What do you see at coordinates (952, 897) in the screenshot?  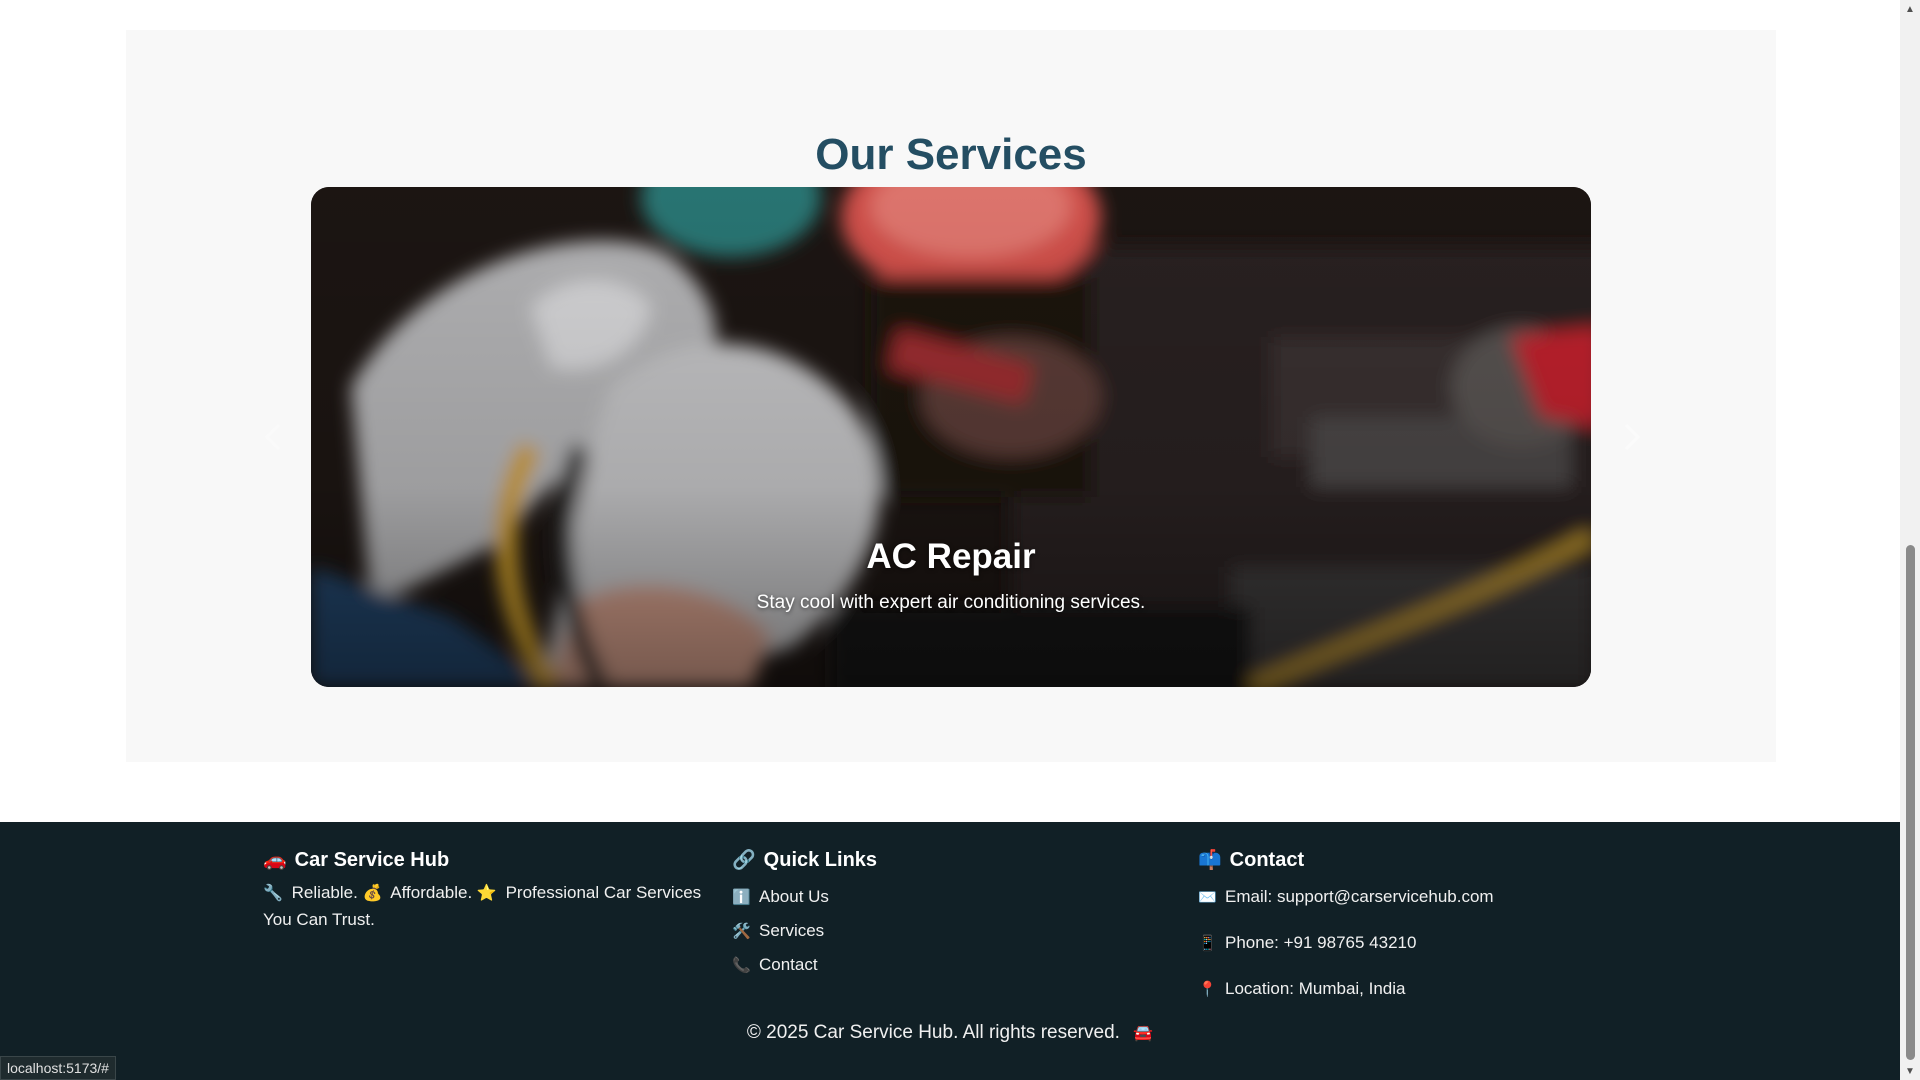 I see `quick-link-about: ℹ️ About Us` at bounding box center [952, 897].